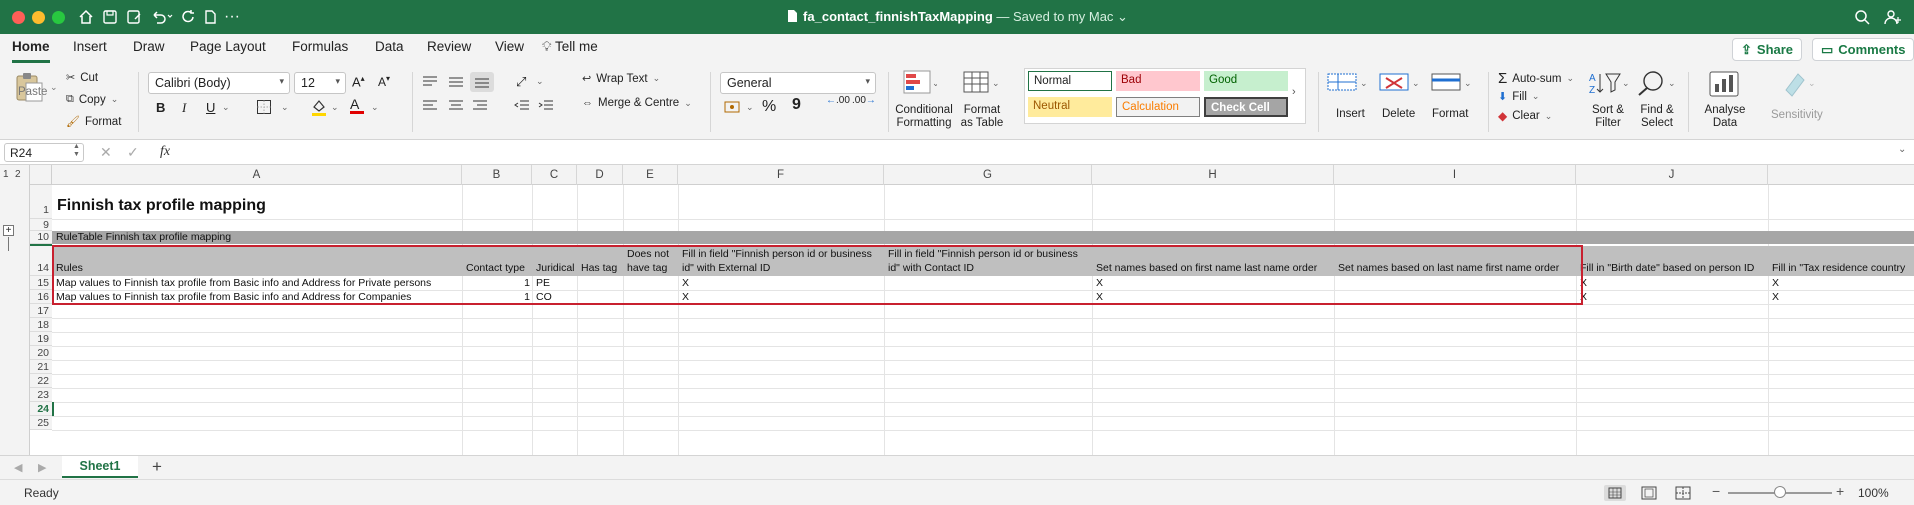  I want to click on tab-home: Home, so click(31, 46).